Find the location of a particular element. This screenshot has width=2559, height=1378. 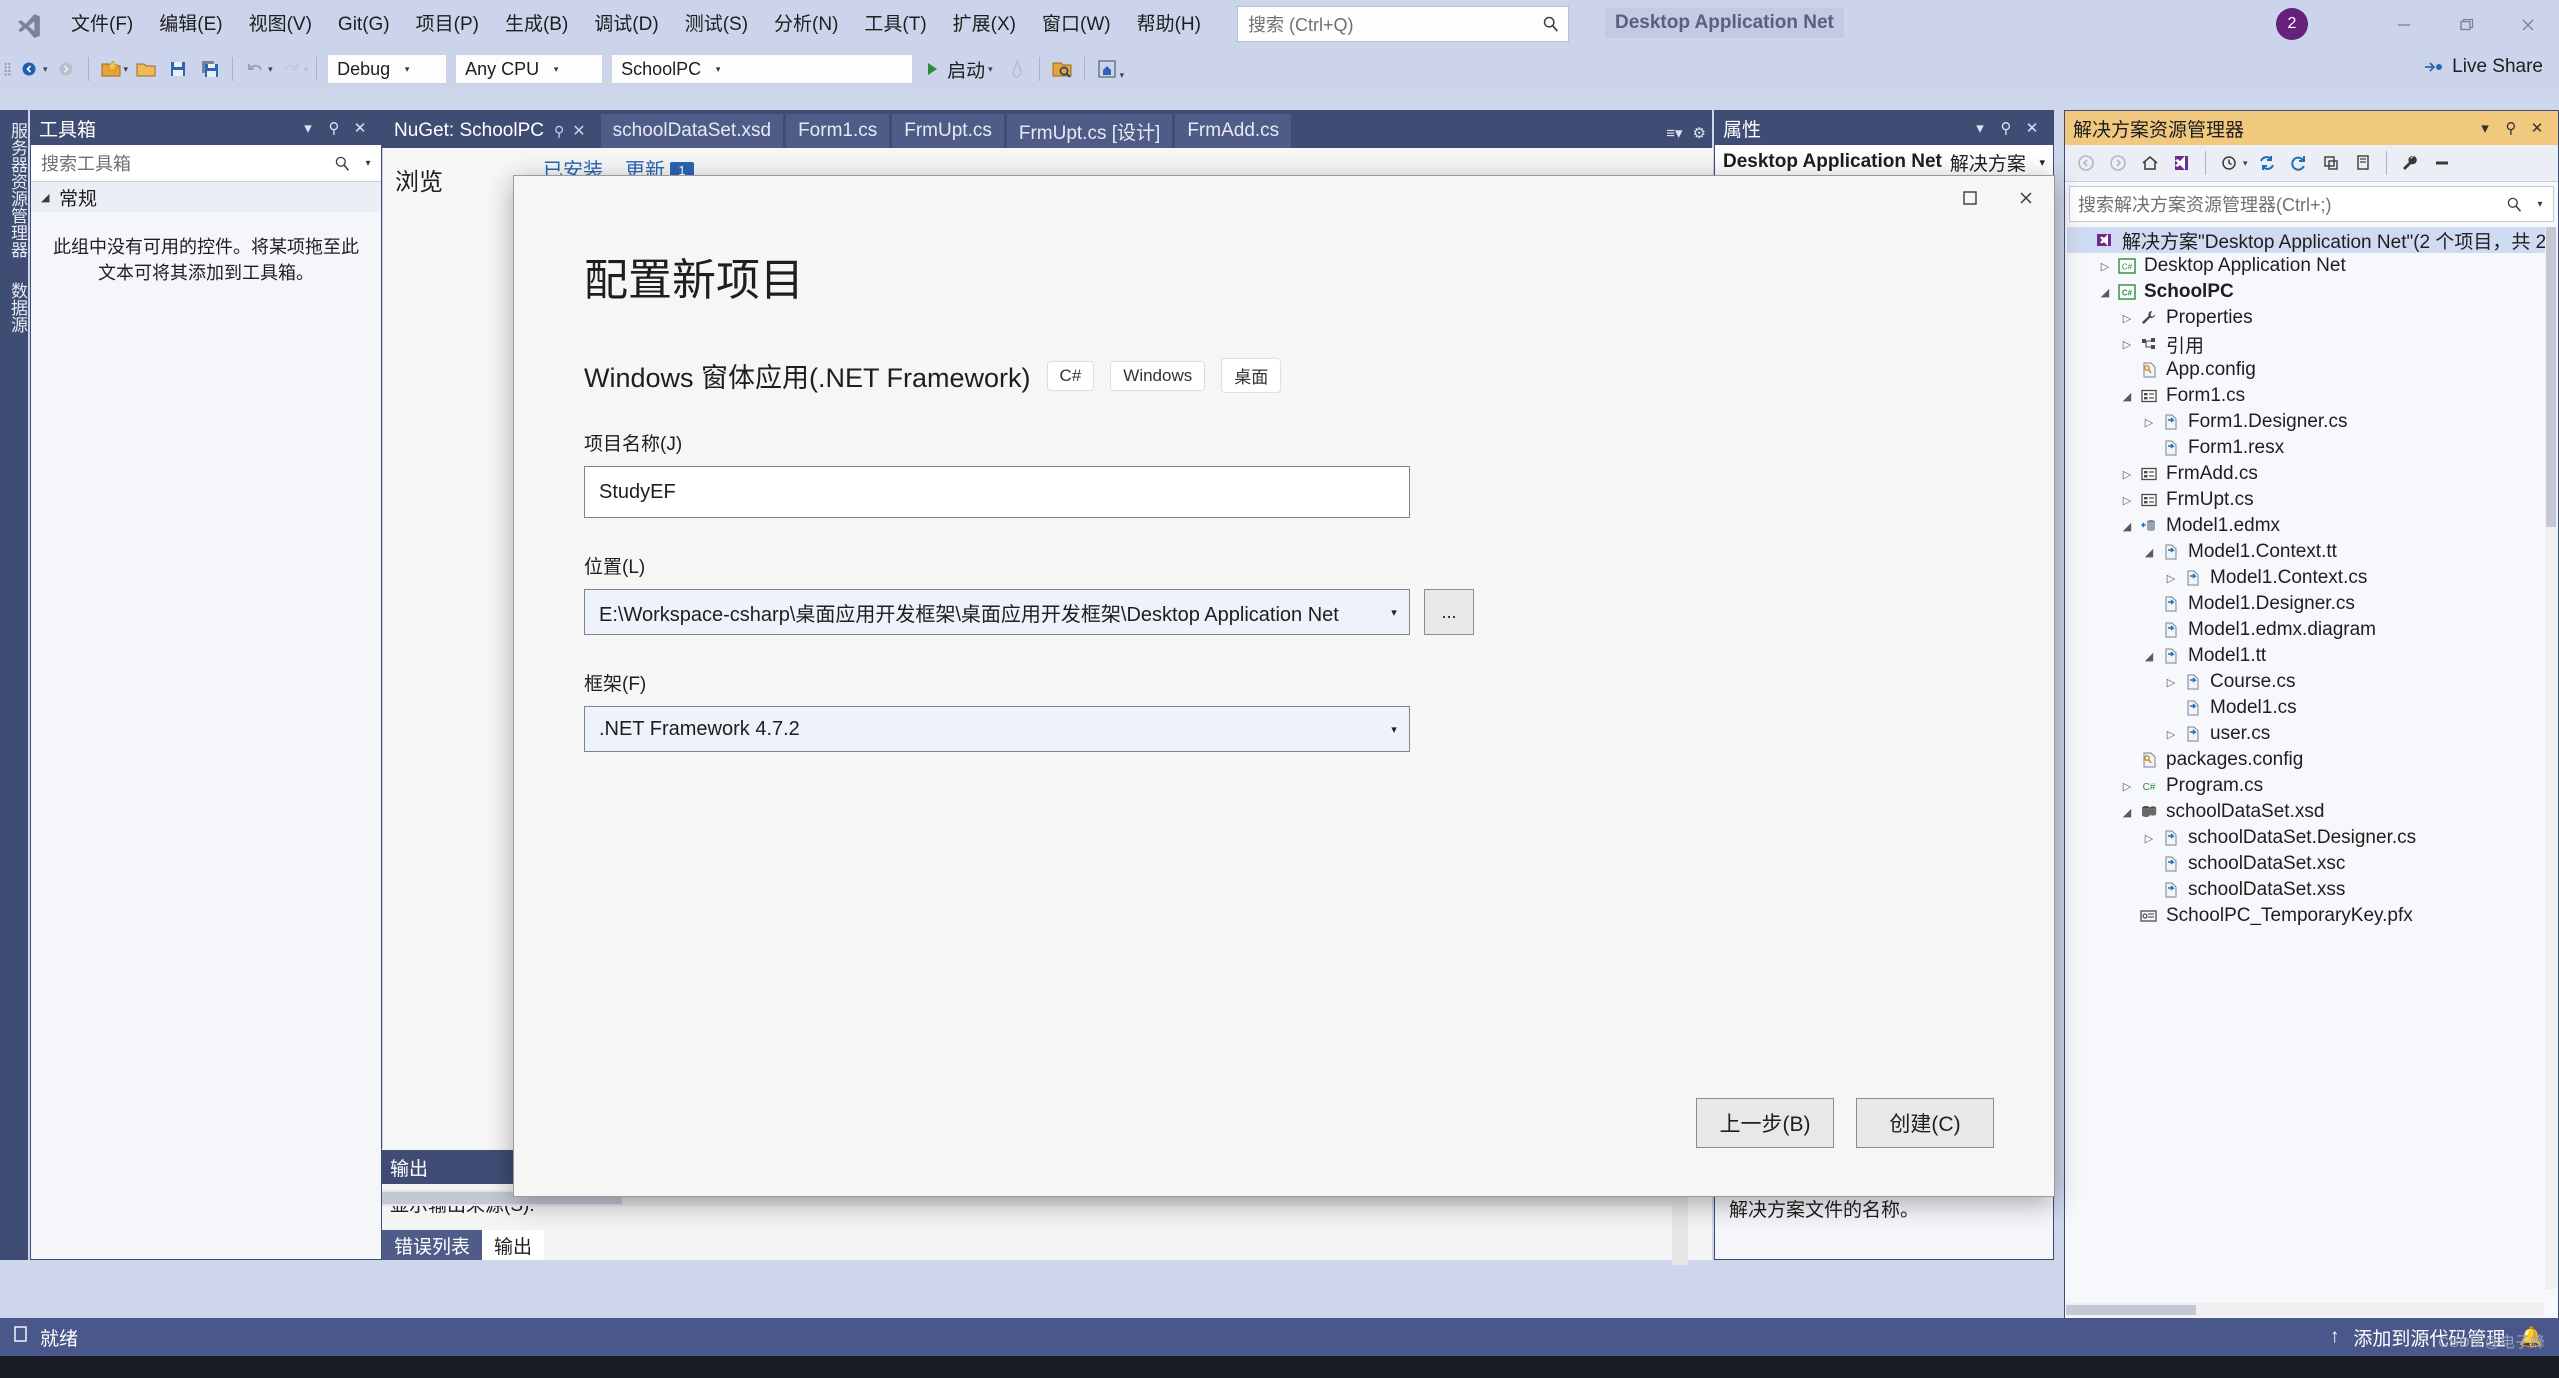

toolbox-group-general: ◢ 常规 is located at coordinates (206, 197).